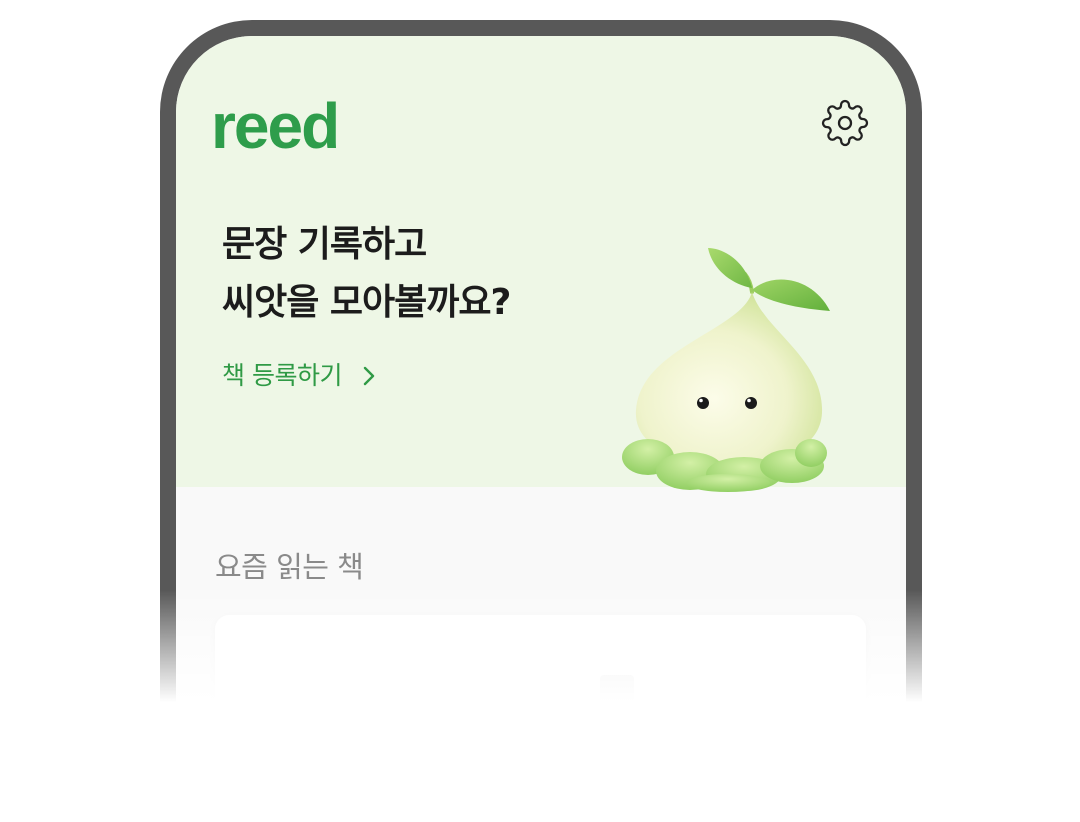 This screenshot has width=1080, height=822. What do you see at coordinates (791, 295) in the screenshot?
I see `mascot-right-leaf` at bounding box center [791, 295].